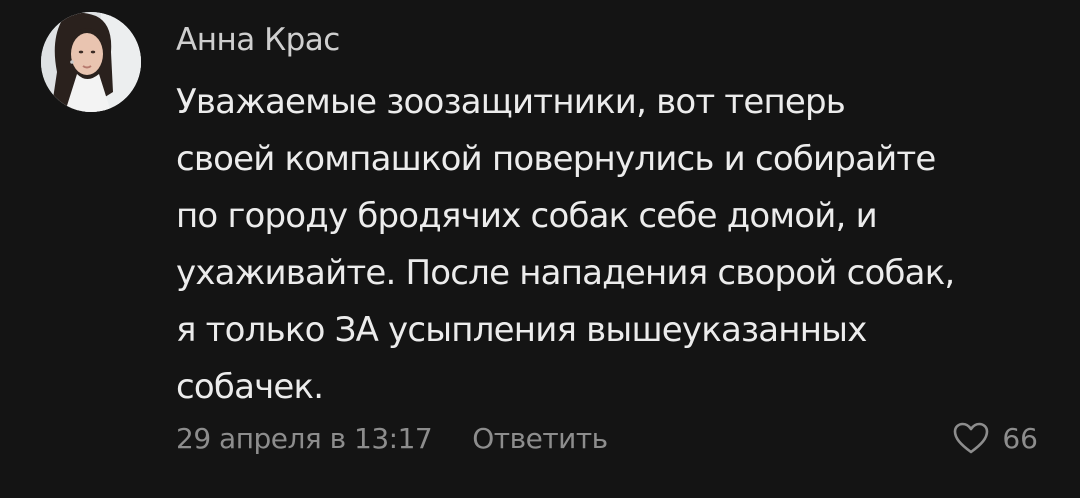 This screenshot has height=498, width=1080. I want to click on avatar-photo, so click(91, 62).